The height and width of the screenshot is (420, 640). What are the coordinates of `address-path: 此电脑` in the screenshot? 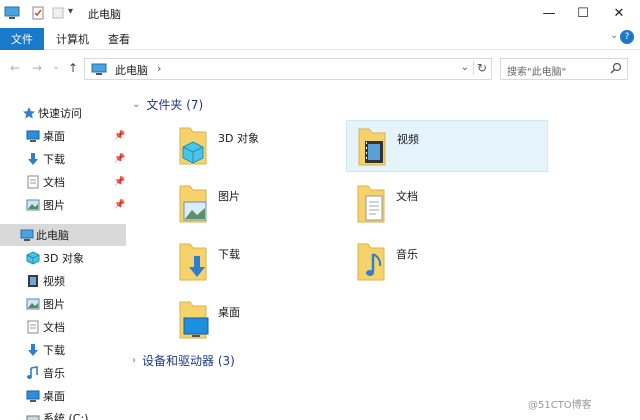 It's located at (131, 70).